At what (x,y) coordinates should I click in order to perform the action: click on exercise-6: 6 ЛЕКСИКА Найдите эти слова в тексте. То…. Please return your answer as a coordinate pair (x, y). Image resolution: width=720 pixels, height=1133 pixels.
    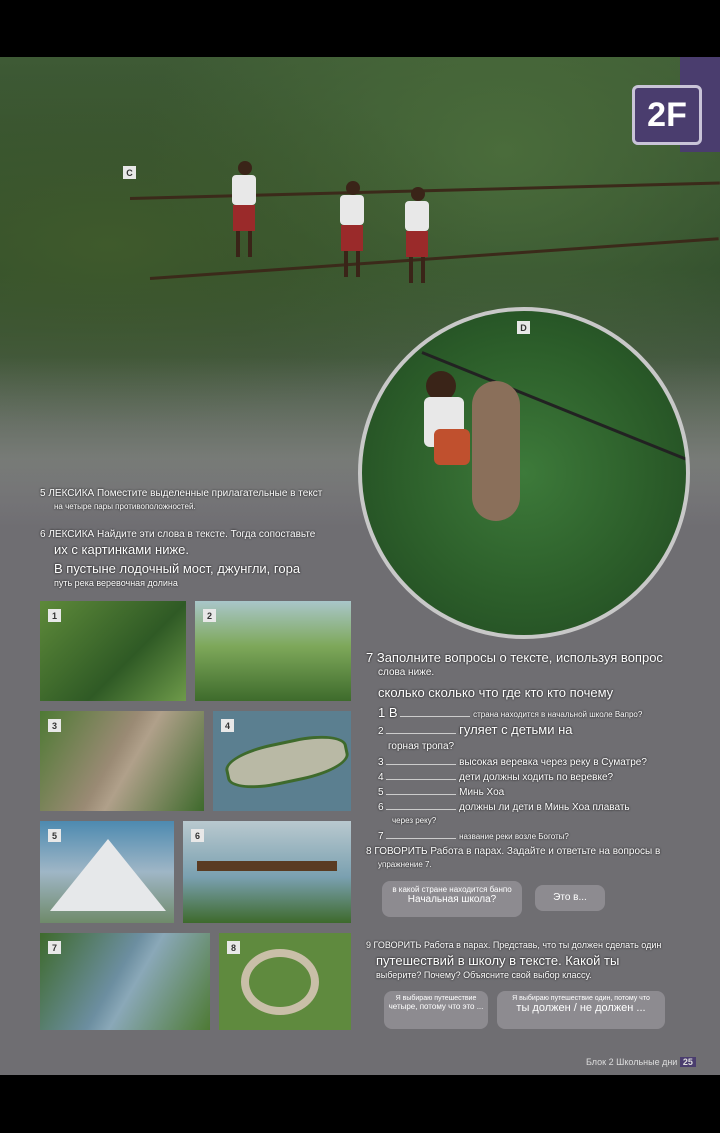
    Looking at the image, I should click on (195, 559).